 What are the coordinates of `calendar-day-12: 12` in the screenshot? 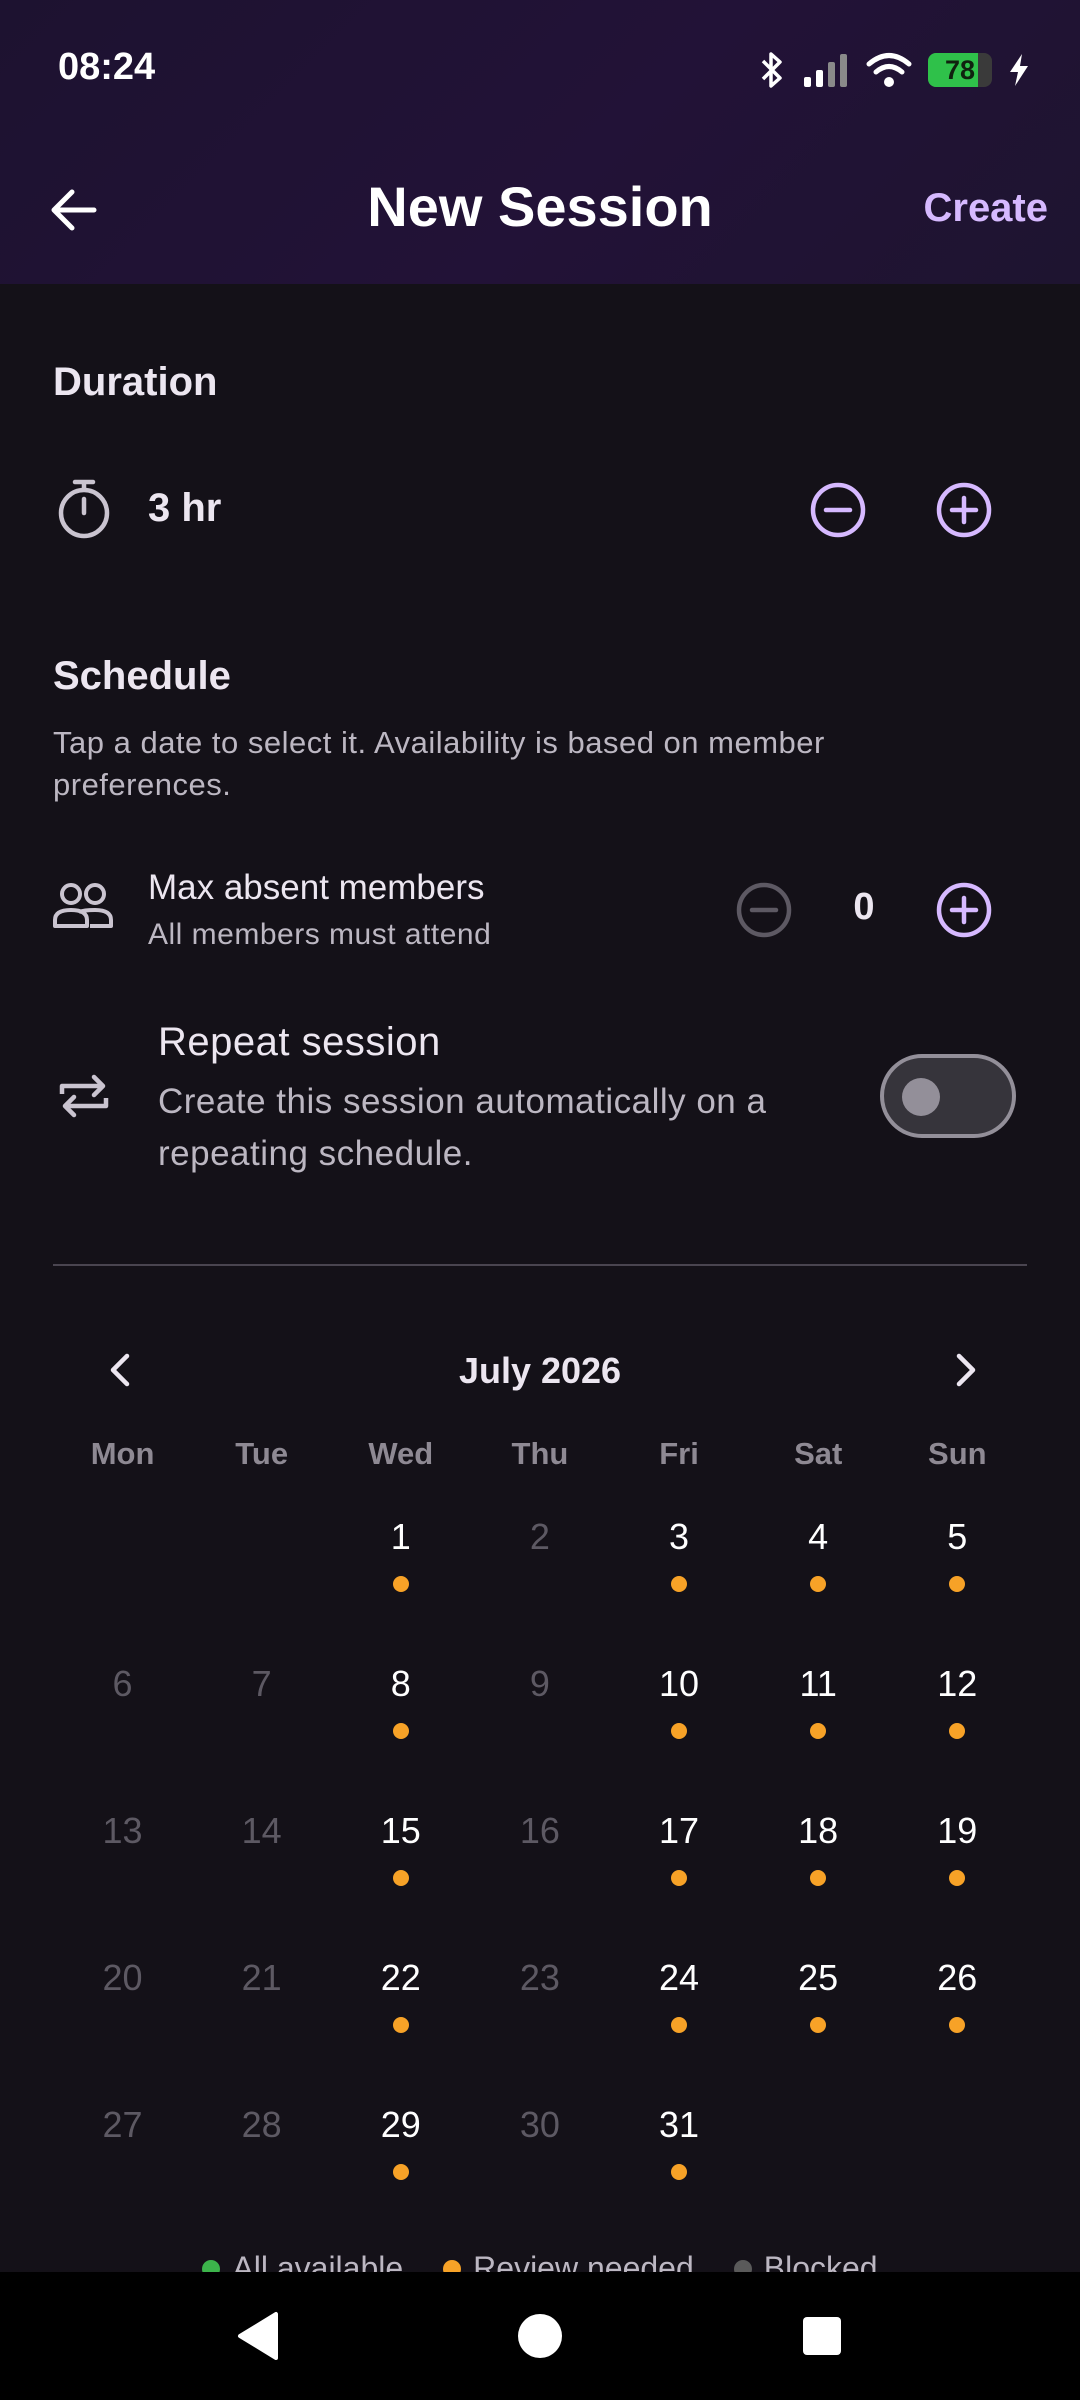 It's located at (957, 1732).